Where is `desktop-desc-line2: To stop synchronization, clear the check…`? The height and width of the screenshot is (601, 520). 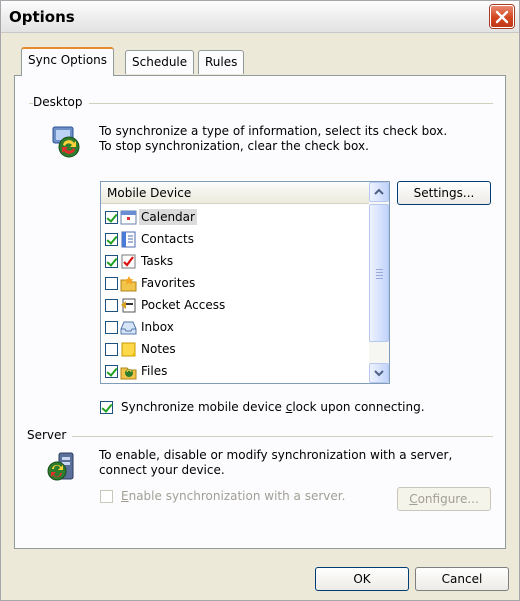 desktop-desc-line2: To stop synchronization, clear the check… is located at coordinates (234, 146).